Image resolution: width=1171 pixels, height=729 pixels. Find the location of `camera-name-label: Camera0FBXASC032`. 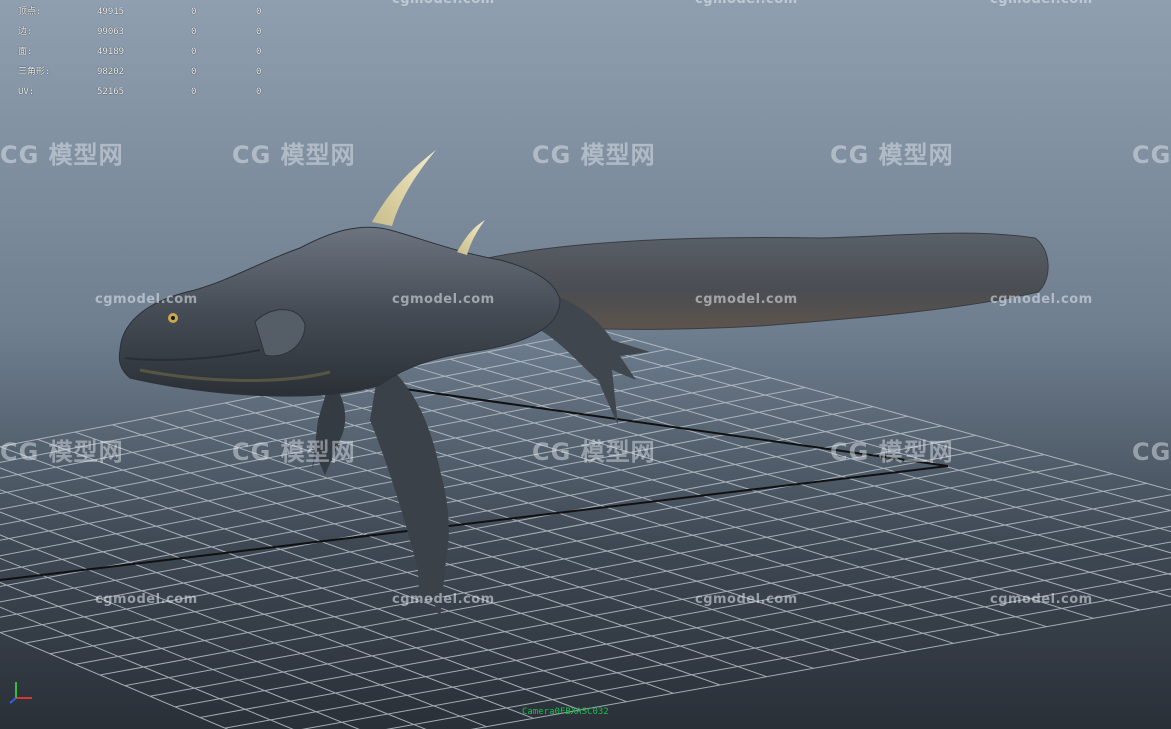

camera-name-label: Camera0FBXASC032 is located at coordinates (565, 712).